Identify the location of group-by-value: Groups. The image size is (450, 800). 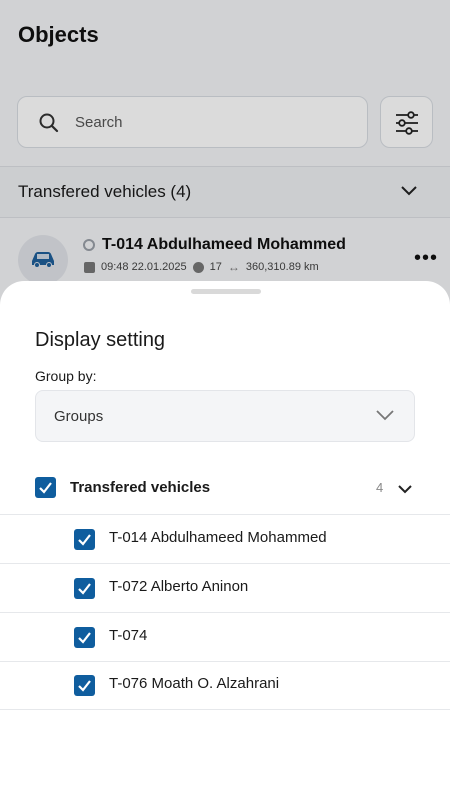
(79, 416).